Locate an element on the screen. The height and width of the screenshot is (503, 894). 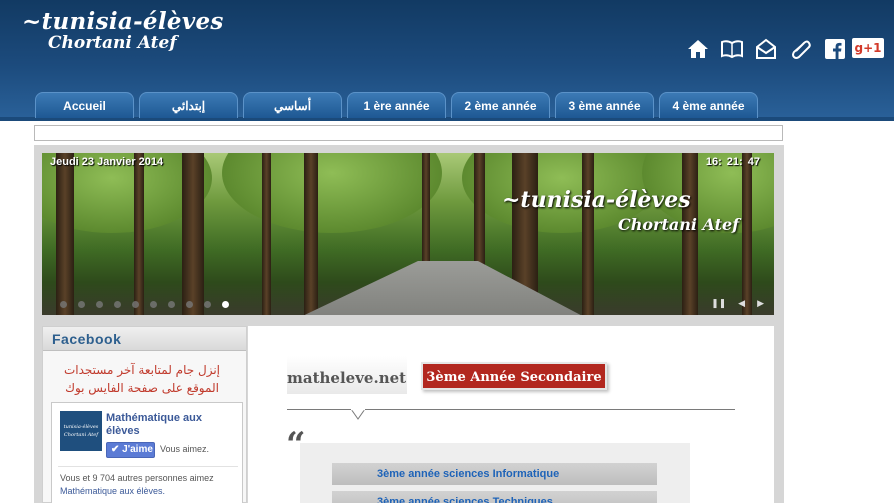
slider-logo-title: ~tunisia-élèves is located at coordinates (596, 200).